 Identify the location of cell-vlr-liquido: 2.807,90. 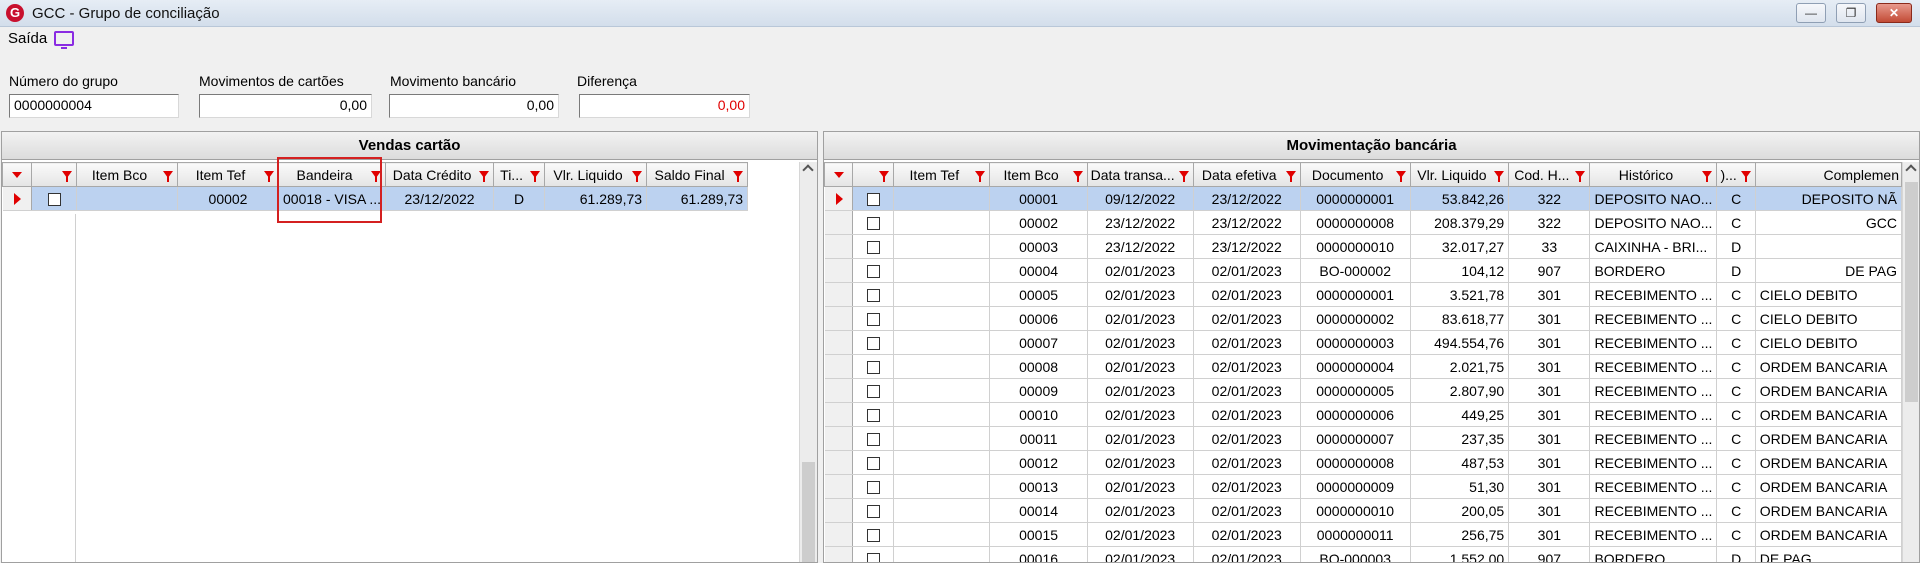
(1460, 390).